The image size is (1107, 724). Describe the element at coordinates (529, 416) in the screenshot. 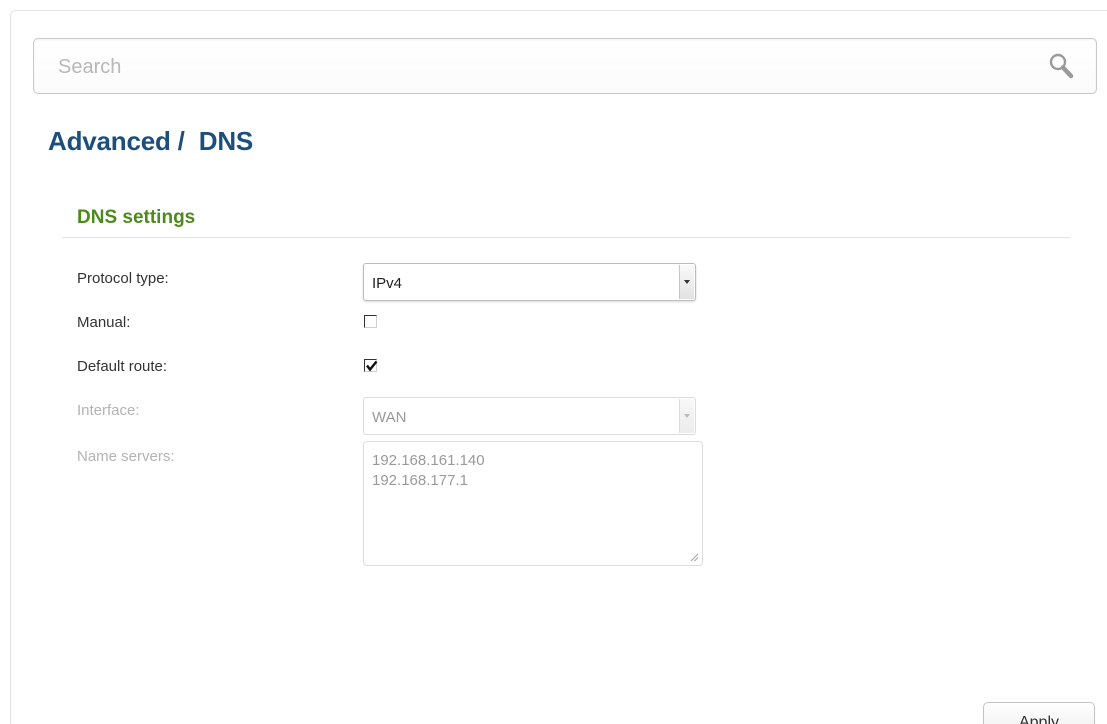

I see `interface-select: WAN` at that location.